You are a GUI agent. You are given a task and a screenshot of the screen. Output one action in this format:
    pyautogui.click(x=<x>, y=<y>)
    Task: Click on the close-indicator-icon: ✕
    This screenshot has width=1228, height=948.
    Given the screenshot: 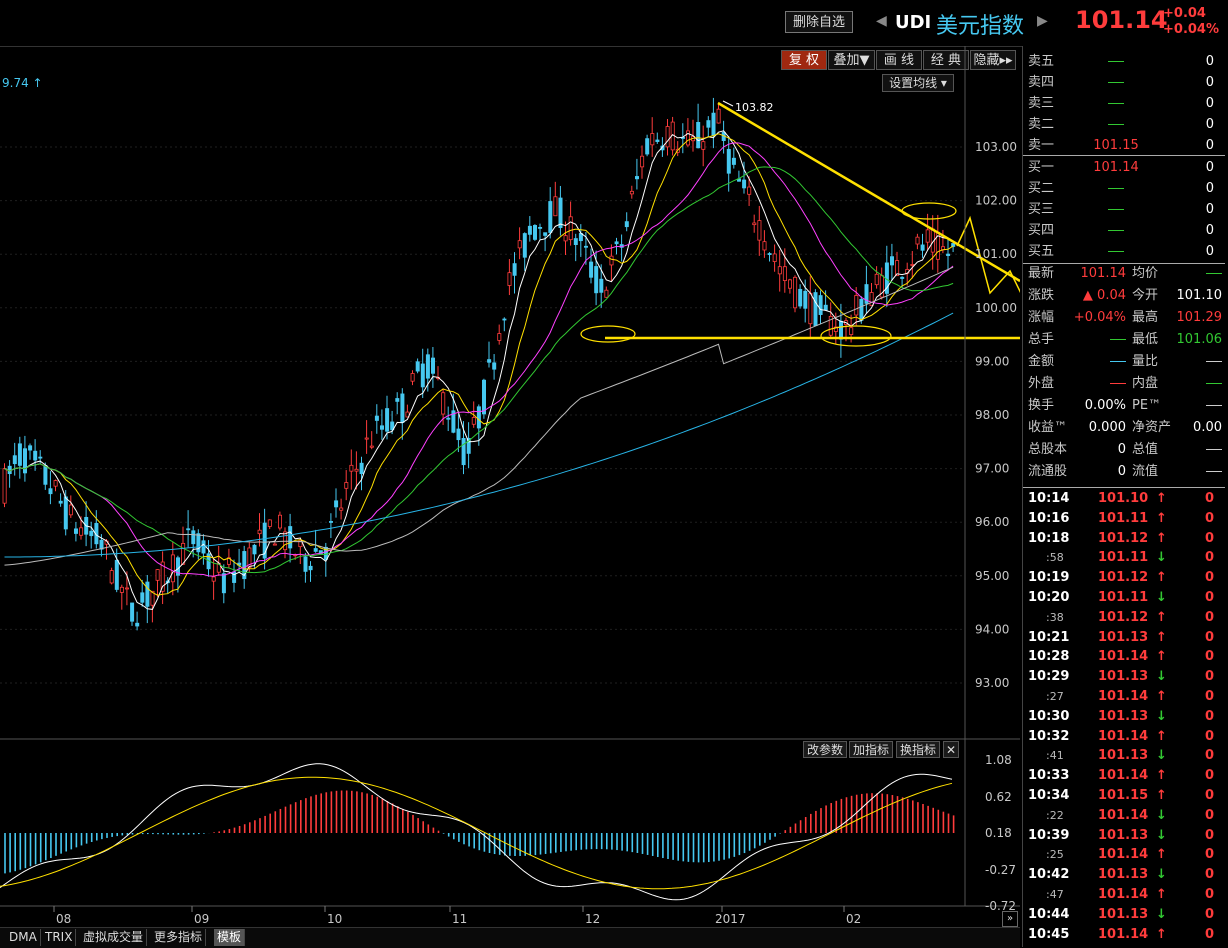 What is the action you would take?
    pyautogui.click(x=951, y=749)
    